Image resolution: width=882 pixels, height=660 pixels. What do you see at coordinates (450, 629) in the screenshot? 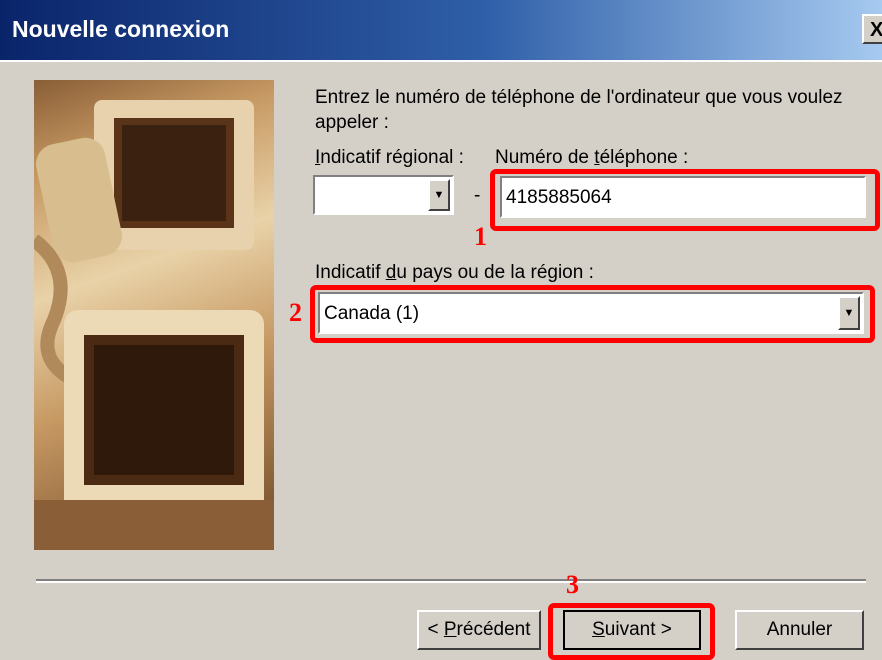
I see `back-accel: P` at bounding box center [450, 629].